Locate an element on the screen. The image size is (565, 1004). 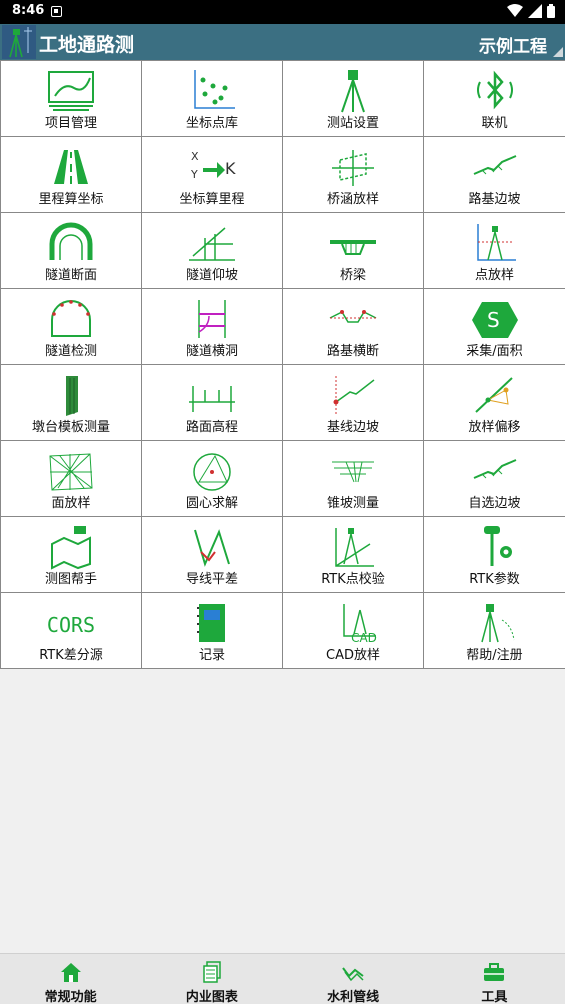
tool-tunnel-face-slope: 隧道仰坡 is located at coordinates (212, 251).